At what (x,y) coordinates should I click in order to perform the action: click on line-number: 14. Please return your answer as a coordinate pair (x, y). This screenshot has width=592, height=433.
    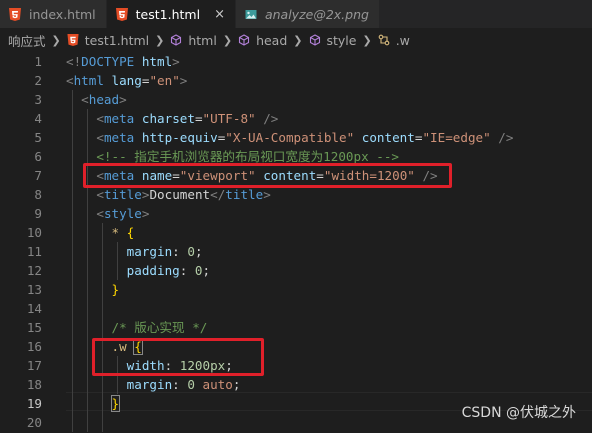
    Looking at the image, I should click on (34, 308).